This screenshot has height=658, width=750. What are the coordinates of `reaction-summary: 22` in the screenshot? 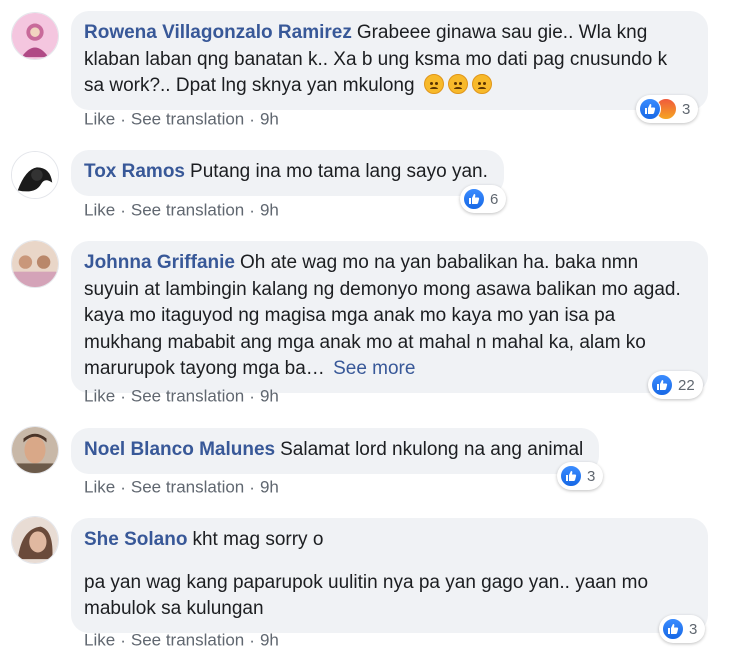 It's located at (675, 385).